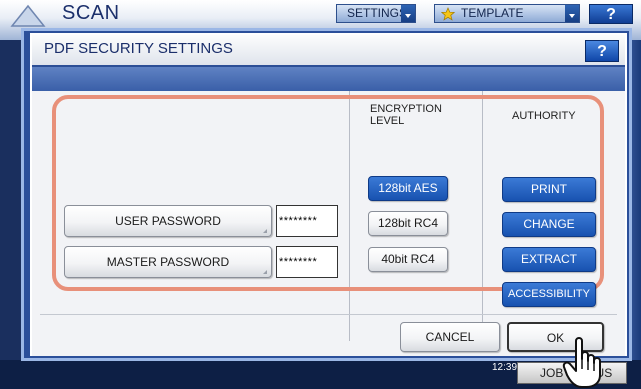  What do you see at coordinates (328, 314) in the screenshot?
I see `footer-divider` at bounding box center [328, 314].